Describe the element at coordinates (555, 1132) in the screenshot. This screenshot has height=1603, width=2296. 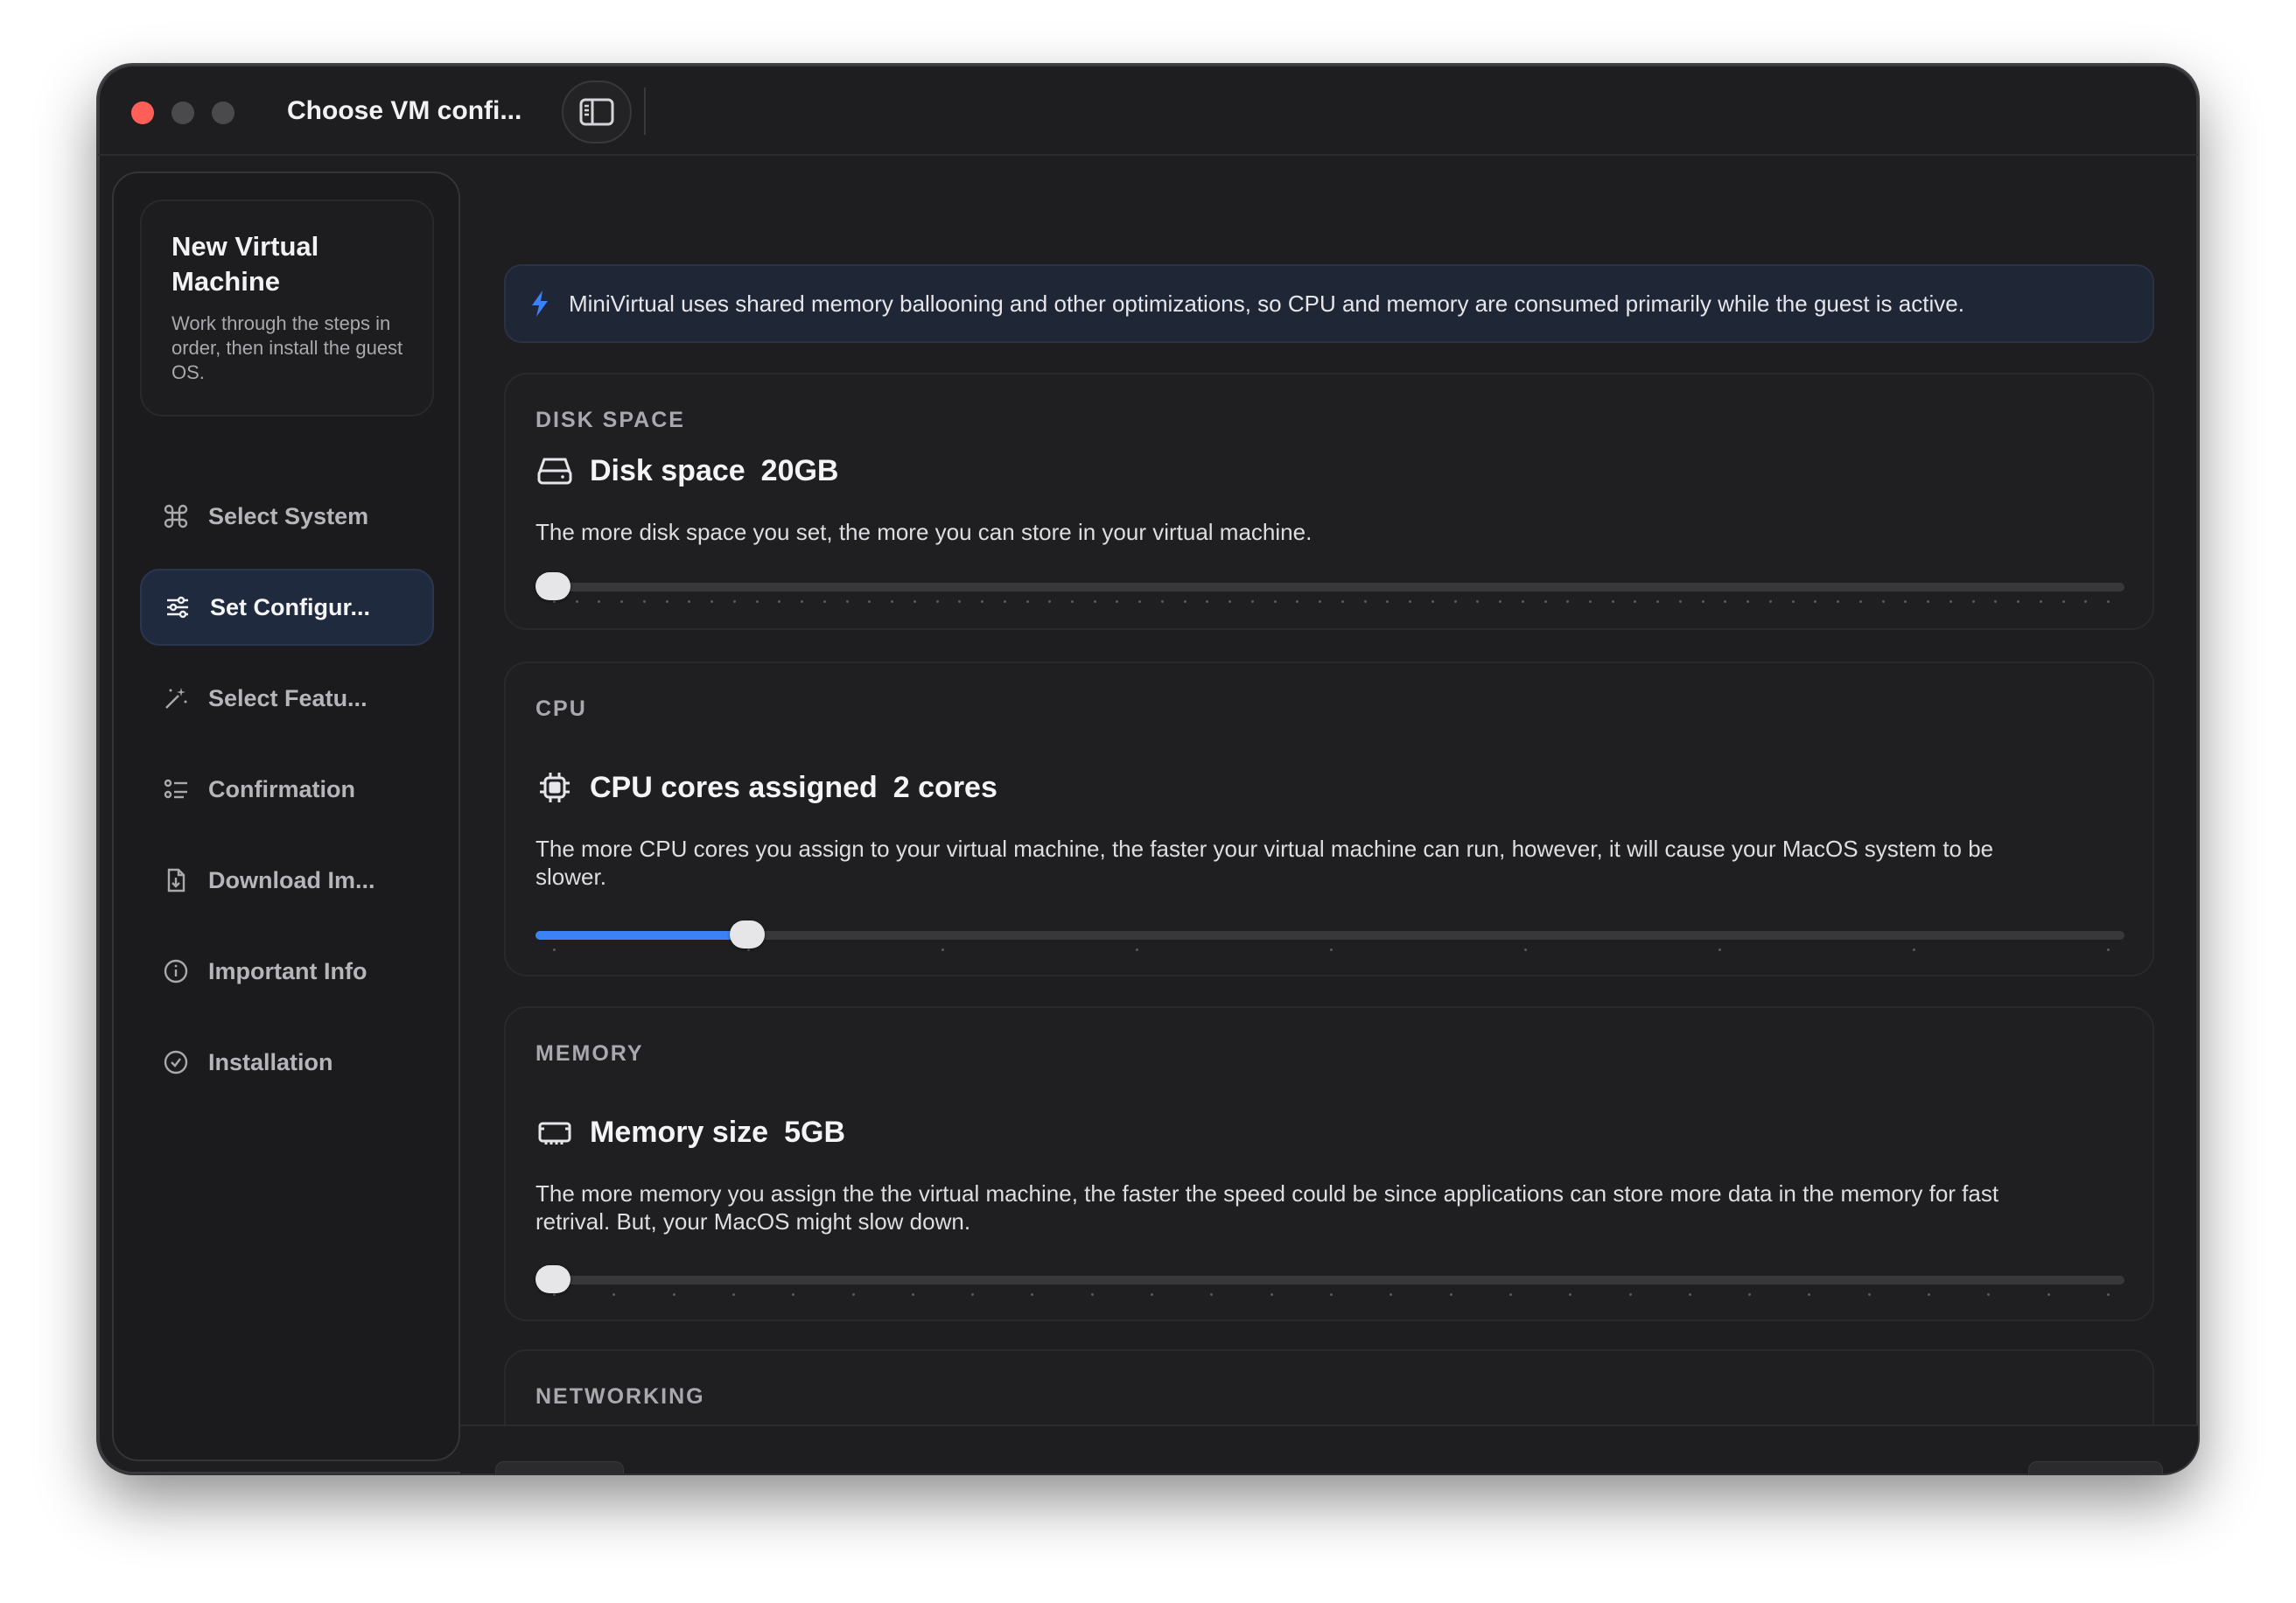
I see `memory-chip-icon` at that location.